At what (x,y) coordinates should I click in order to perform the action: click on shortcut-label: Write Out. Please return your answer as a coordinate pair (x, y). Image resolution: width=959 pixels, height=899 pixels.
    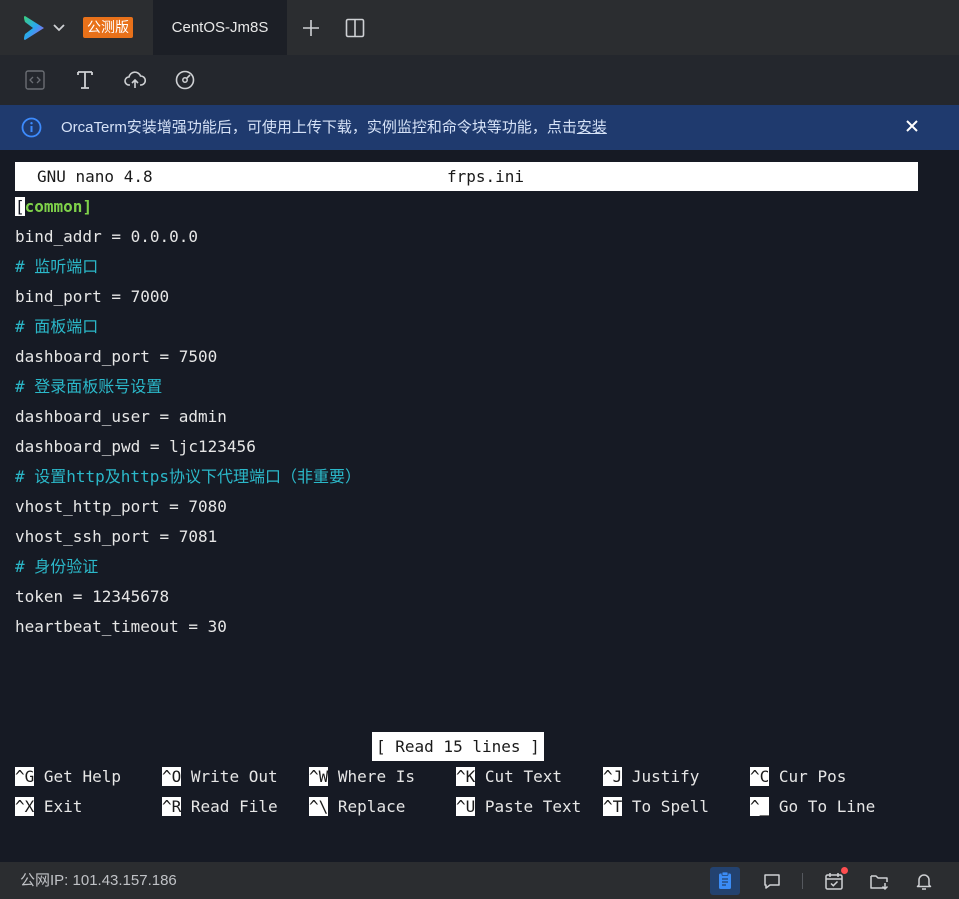
    Looking at the image, I should click on (234, 776).